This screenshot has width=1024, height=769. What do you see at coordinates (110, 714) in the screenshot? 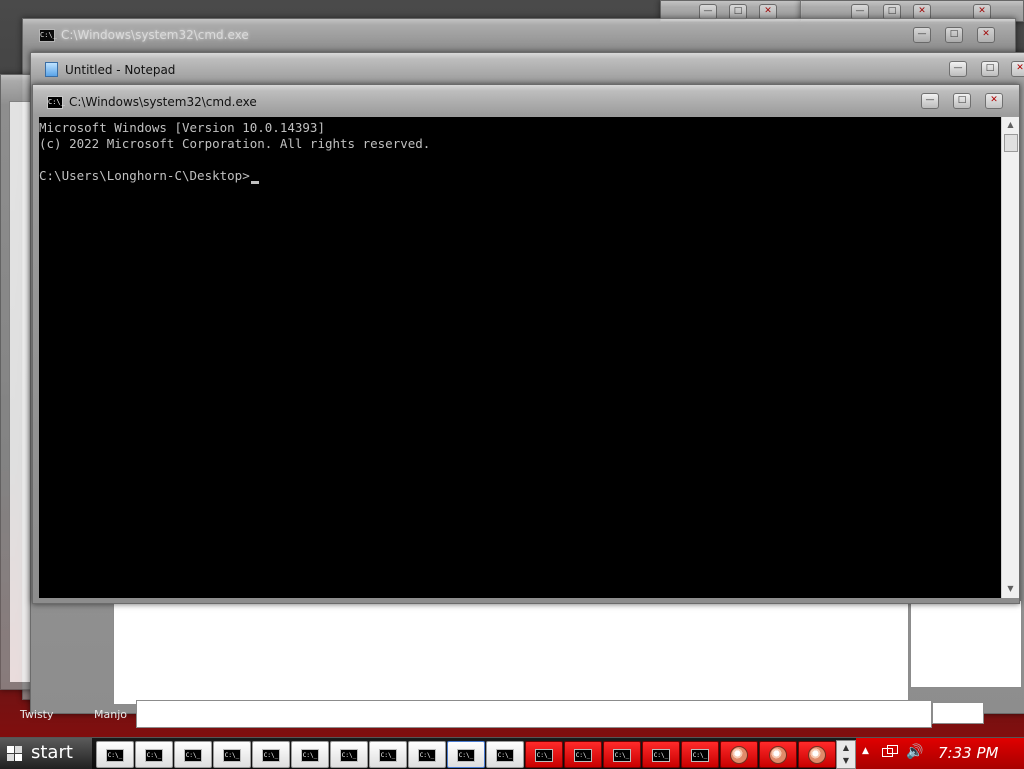
I see `desktop-icon-label: Manjo` at bounding box center [110, 714].